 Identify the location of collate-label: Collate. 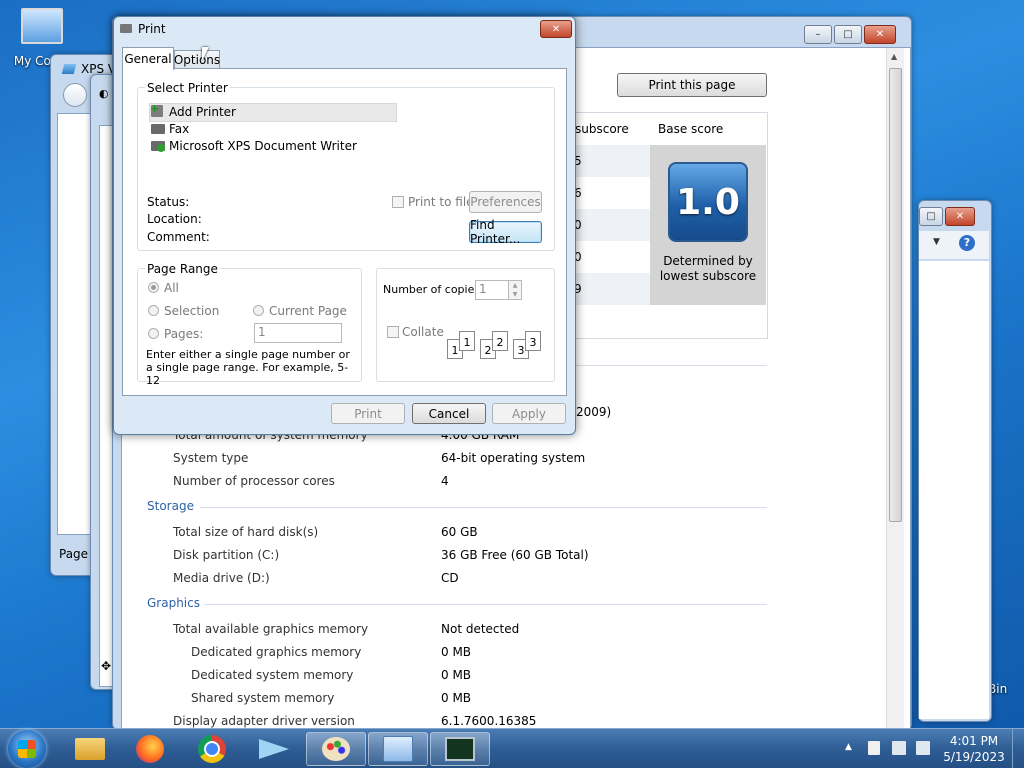
(423, 332).